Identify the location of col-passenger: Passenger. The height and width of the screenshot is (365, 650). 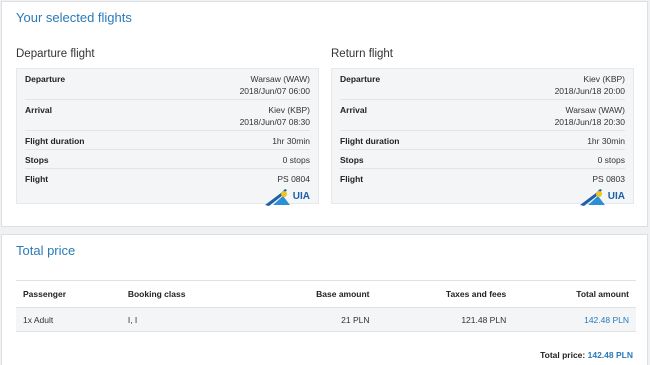
(68, 294).